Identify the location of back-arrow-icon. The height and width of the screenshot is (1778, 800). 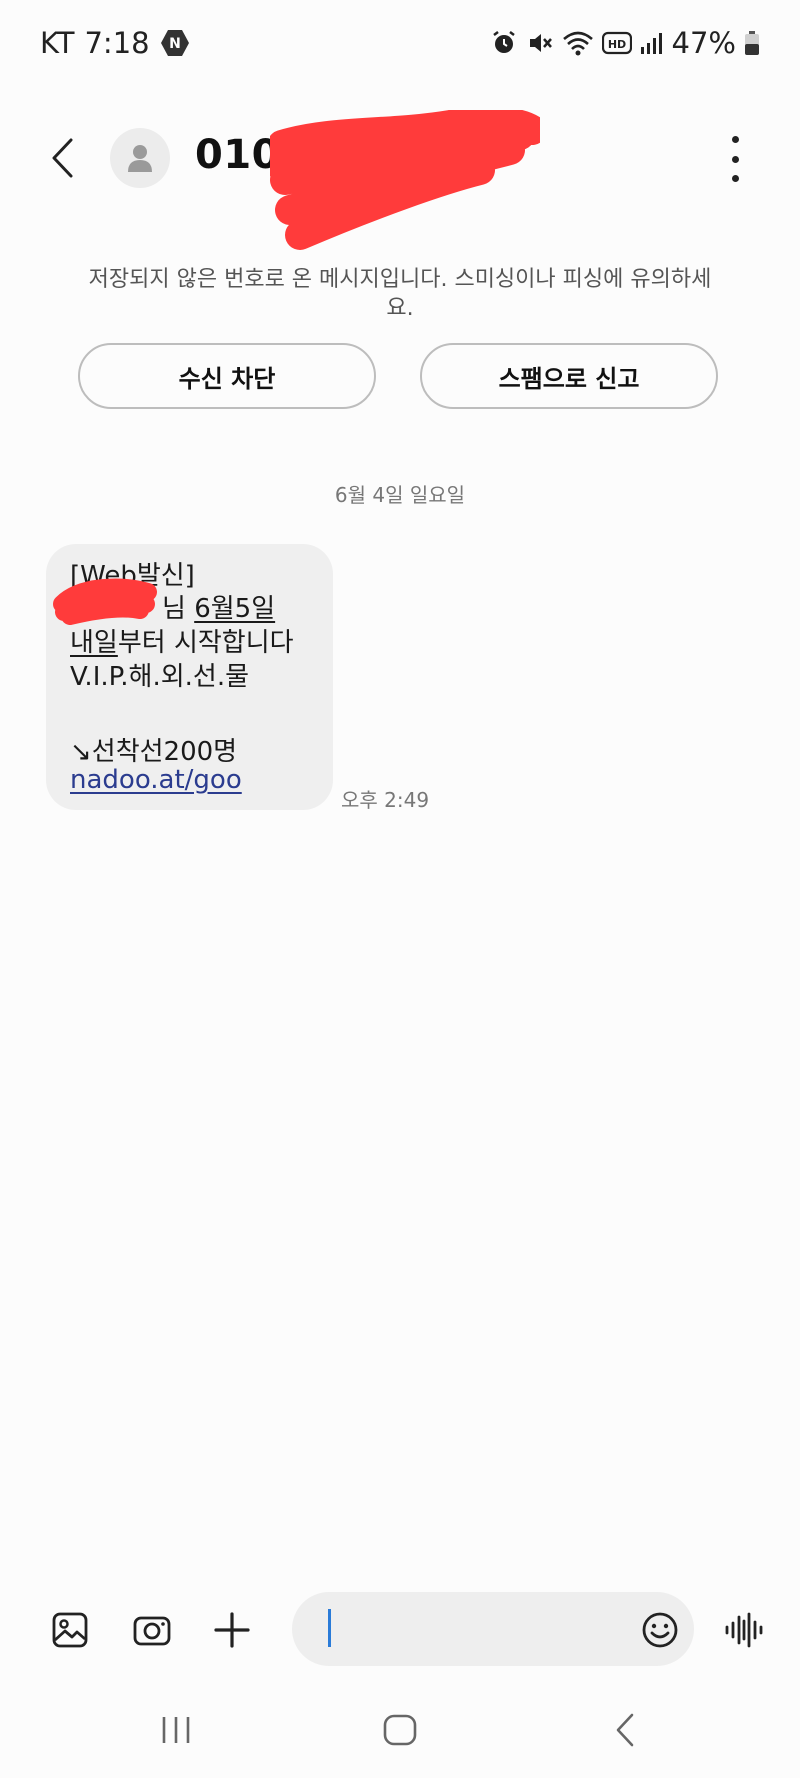
(62, 158).